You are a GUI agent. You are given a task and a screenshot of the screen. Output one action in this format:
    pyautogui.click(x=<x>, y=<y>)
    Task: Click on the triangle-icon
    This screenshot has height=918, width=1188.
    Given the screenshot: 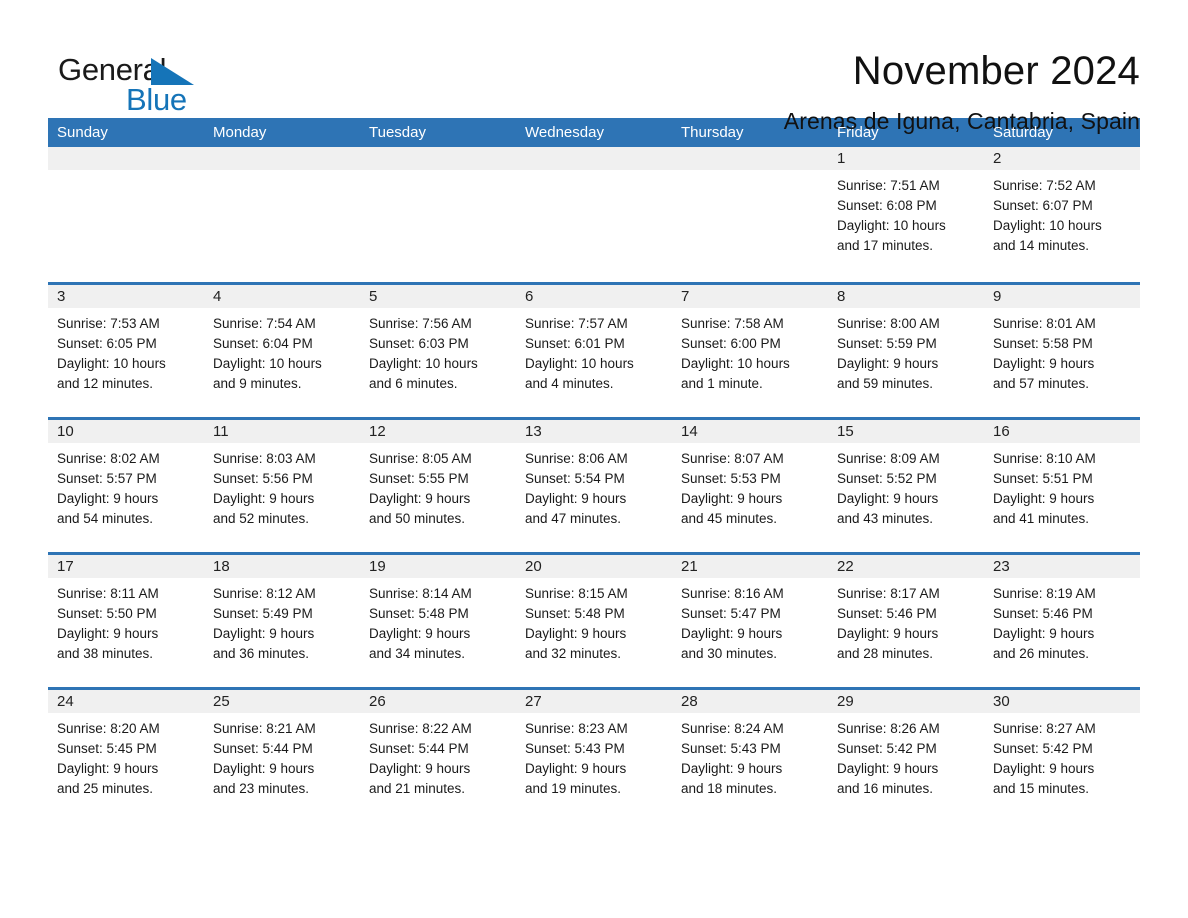 What is the action you would take?
    pyautogui.click(x=172, y=71)
    